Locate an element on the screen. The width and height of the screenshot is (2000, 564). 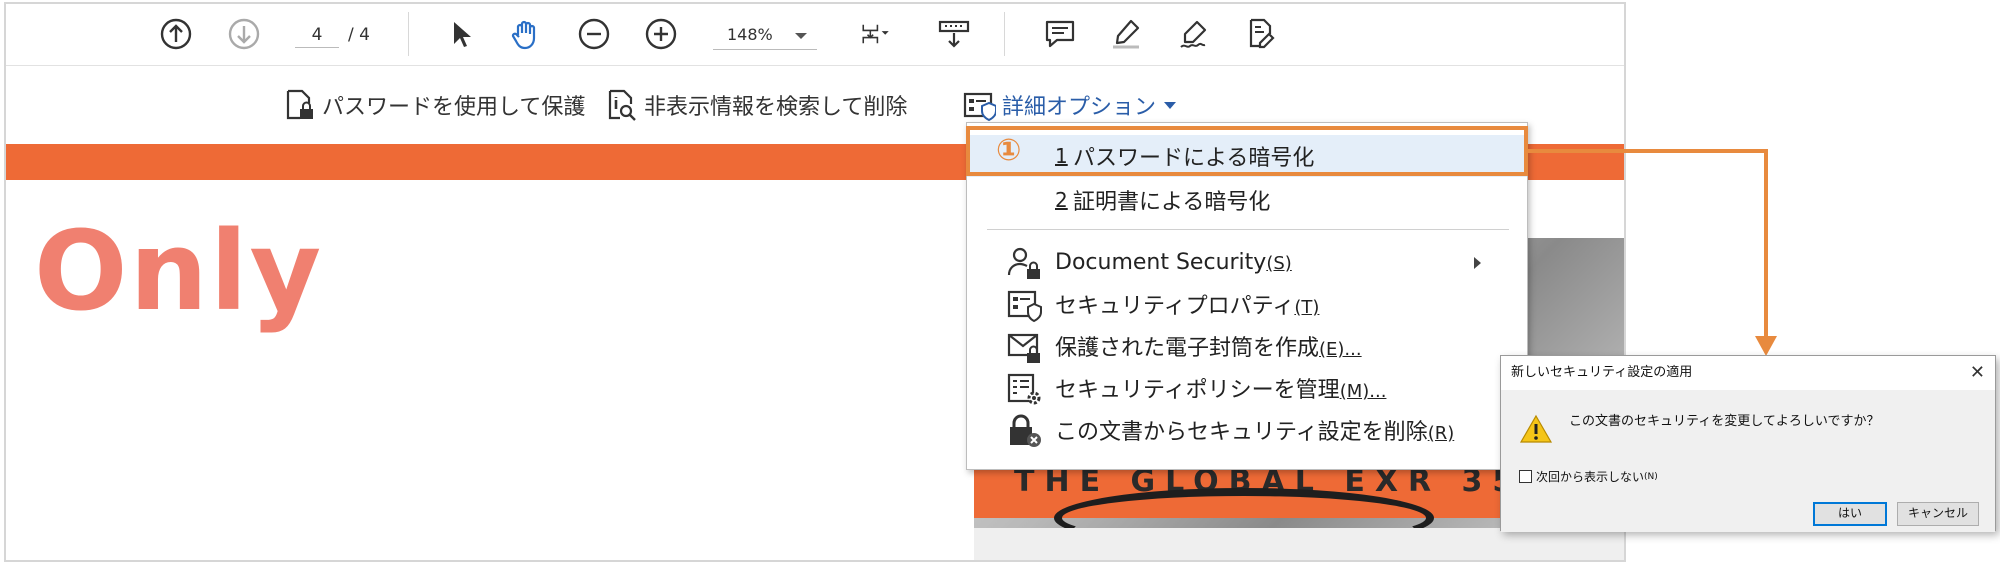
password-protect-label: パスワードを使用して保護 is located at coordinates (454, 107).